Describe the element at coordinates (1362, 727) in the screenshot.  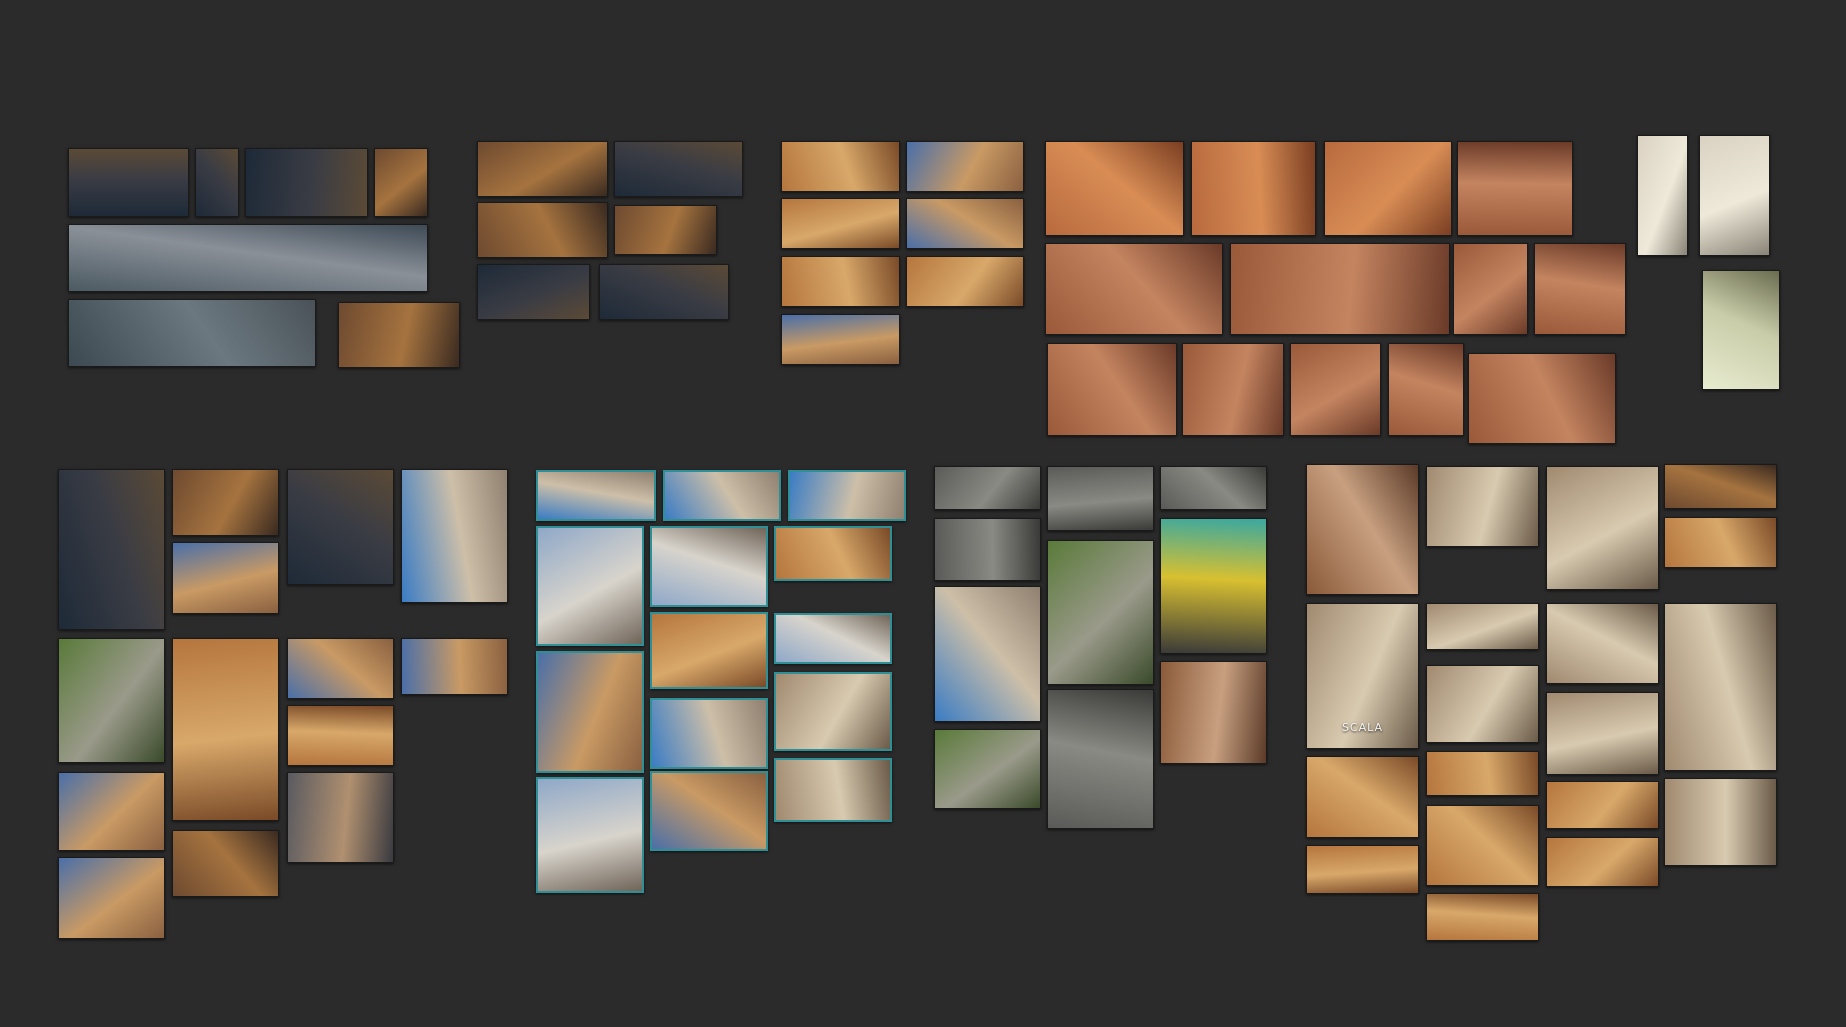
I see `image-caption: SCALA` at that location.